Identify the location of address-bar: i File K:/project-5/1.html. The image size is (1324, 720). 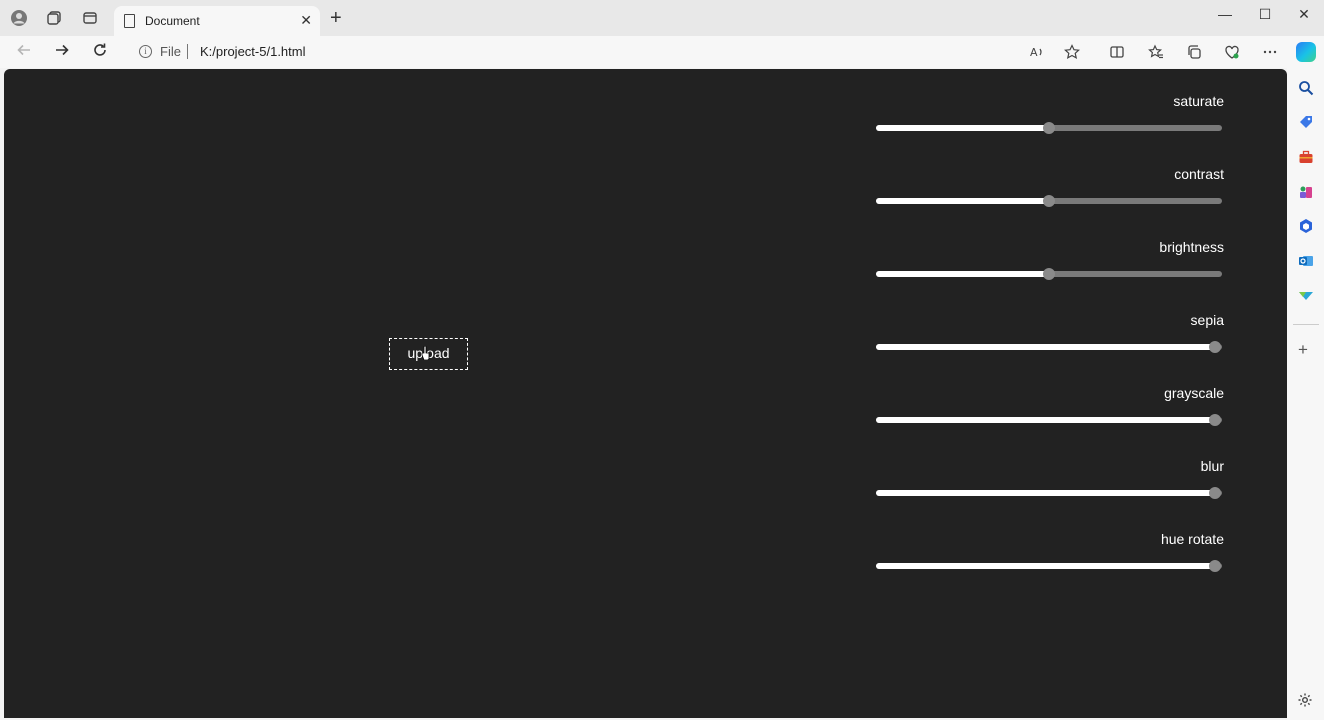
(576, 52).